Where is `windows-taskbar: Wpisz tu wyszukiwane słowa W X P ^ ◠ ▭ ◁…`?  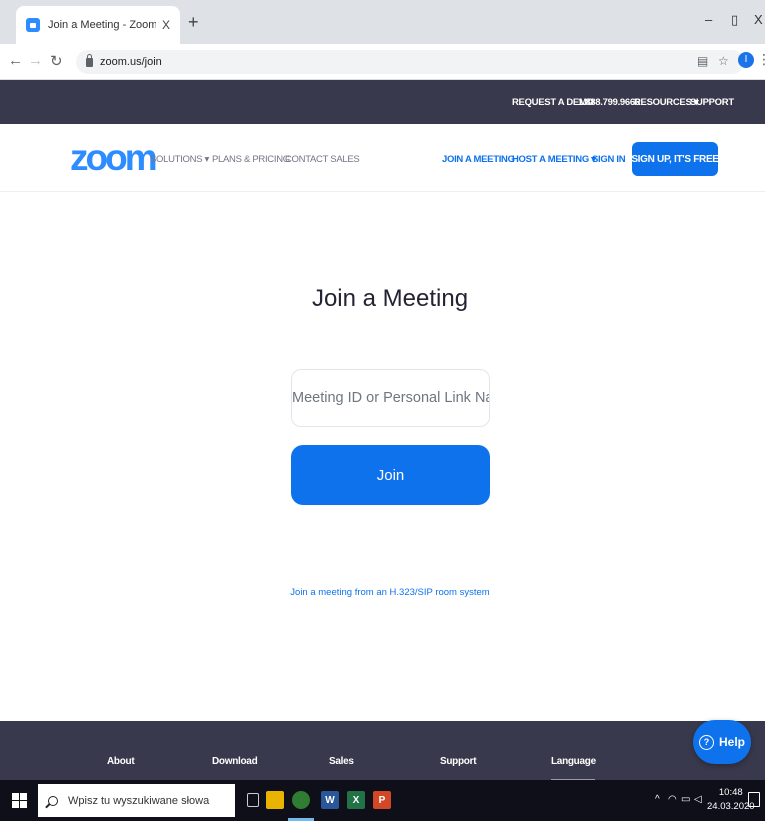 windows-taskbar: Wpisz tu wyszukiwane słowa W X P ^ ◠ ▭ ◁… is located at coordinates (382, 800).